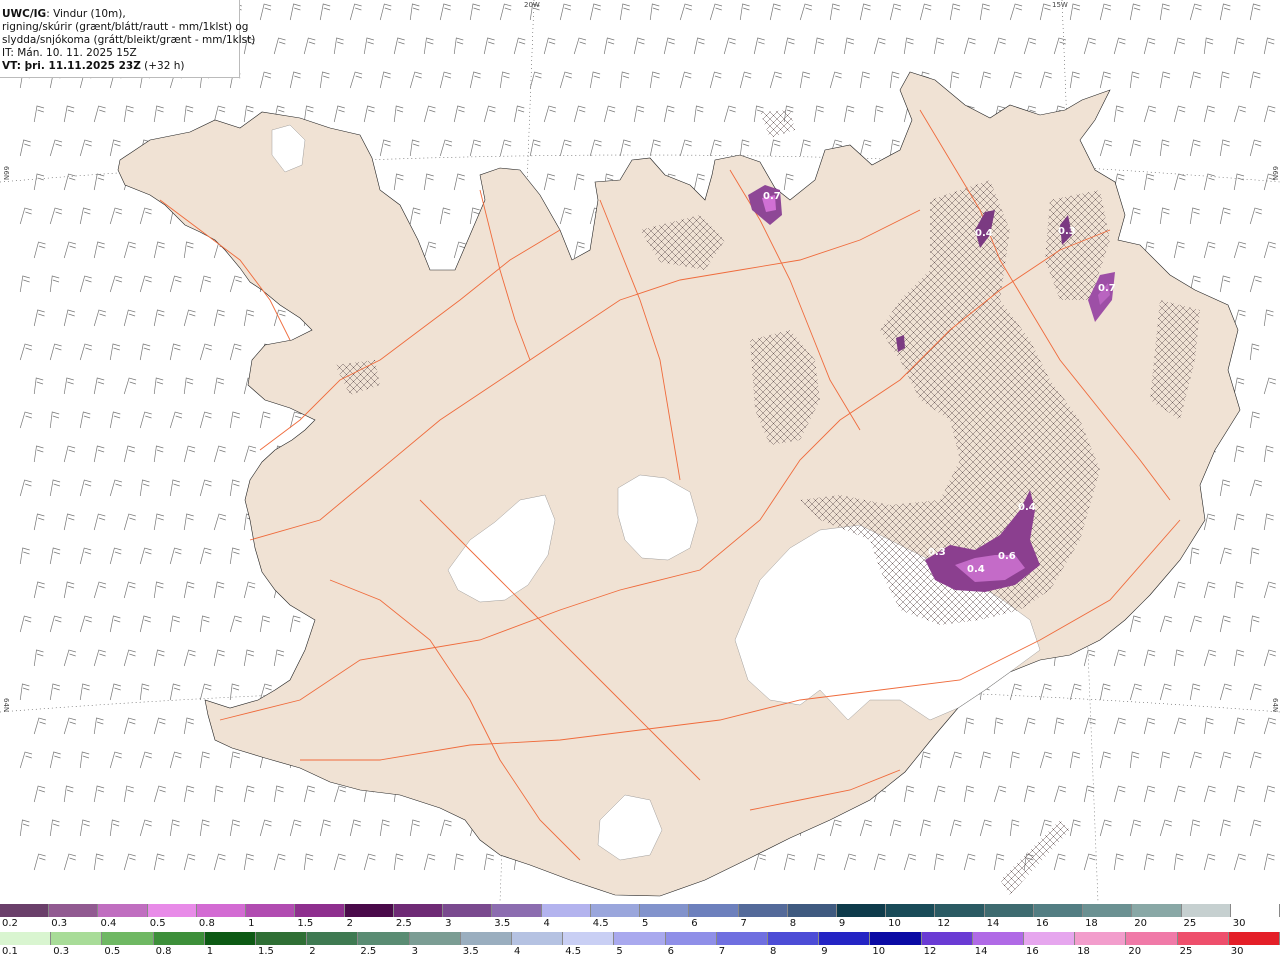 Image resolution: width=1280 pixels, height=960 pixels. I want to click on legend-label: 18, so click(1091, 923).